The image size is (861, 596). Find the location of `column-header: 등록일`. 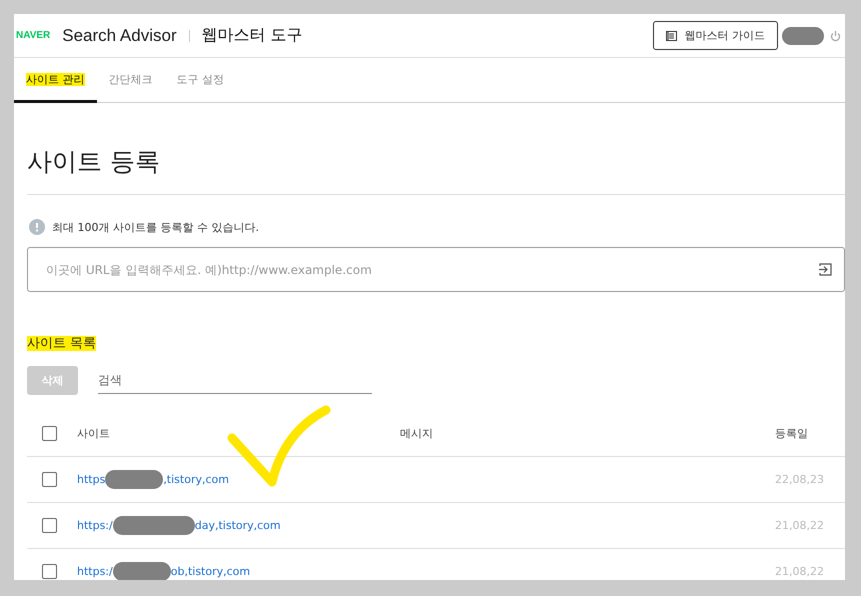

column-header: 등록일 is located at coordinates (792, 433).